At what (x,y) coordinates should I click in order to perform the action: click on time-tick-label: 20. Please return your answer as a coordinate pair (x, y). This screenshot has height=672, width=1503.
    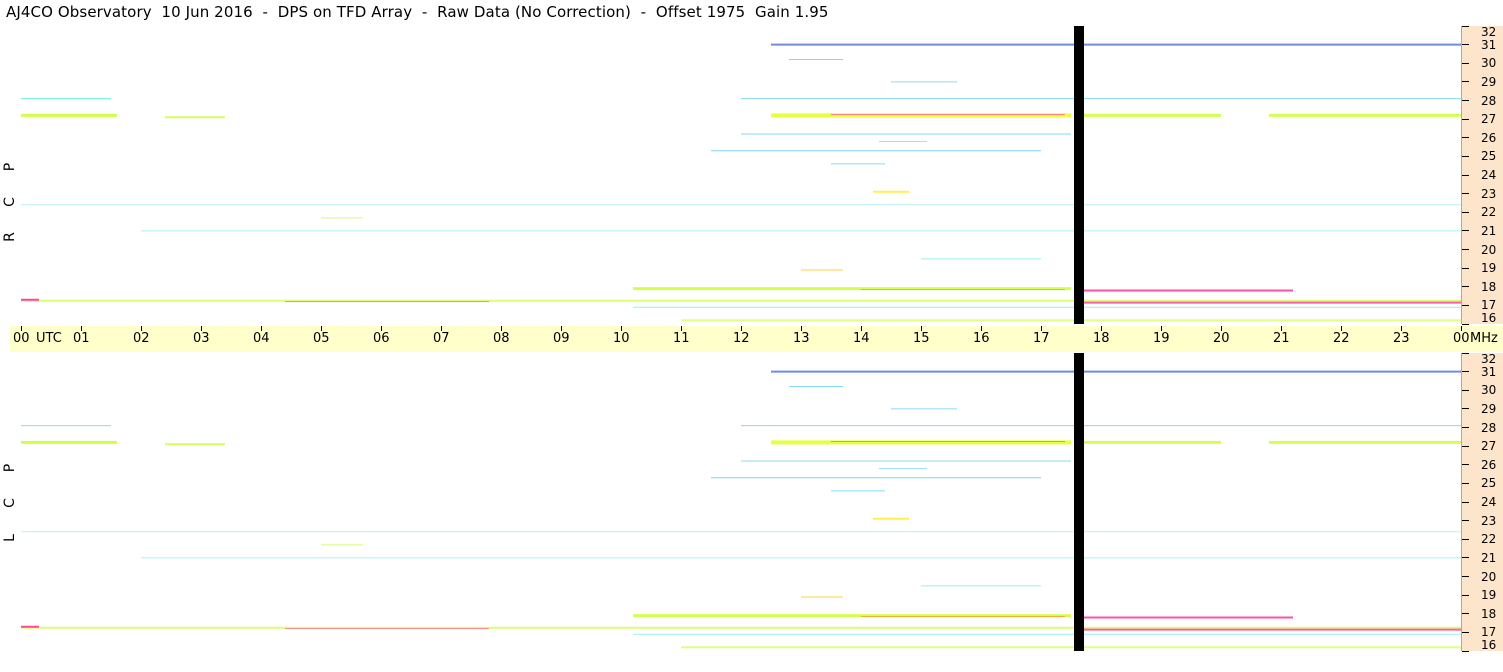
    Looking at the image, I should click on (1221, 338).